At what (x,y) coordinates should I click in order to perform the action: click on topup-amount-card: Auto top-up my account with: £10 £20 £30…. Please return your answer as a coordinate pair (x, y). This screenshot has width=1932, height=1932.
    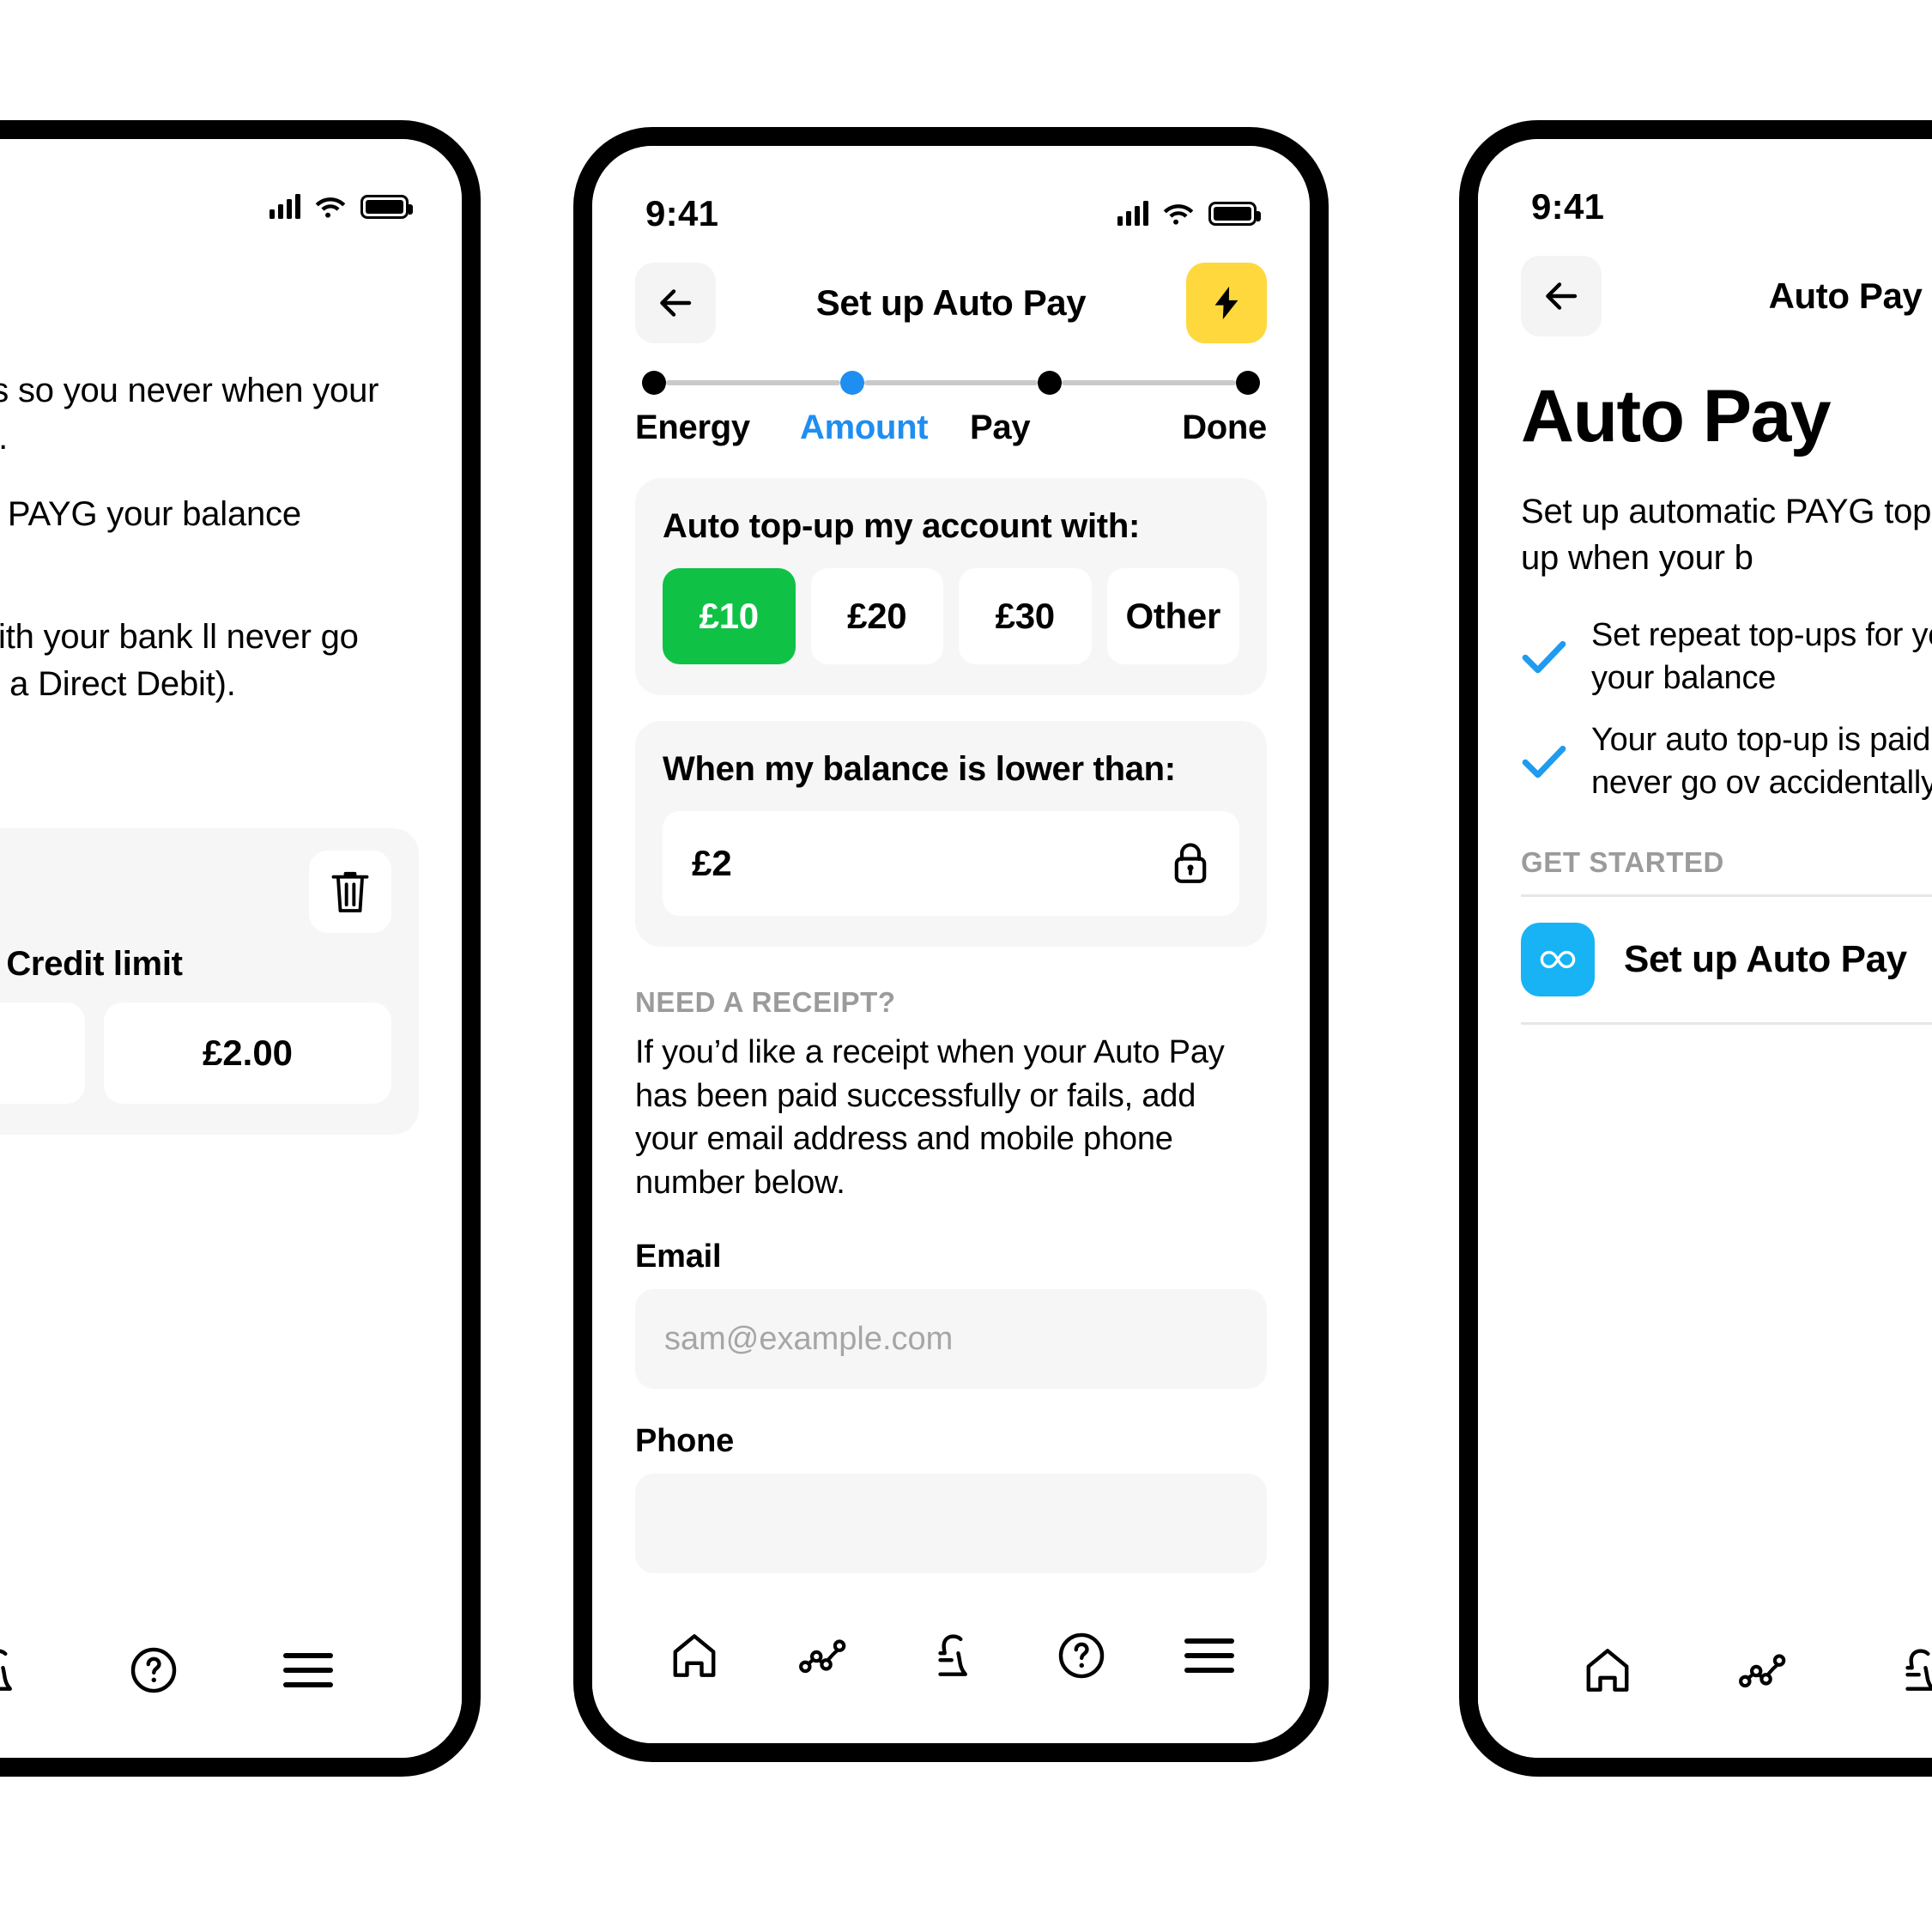
    Looking at the image, I should click on (951, 587).